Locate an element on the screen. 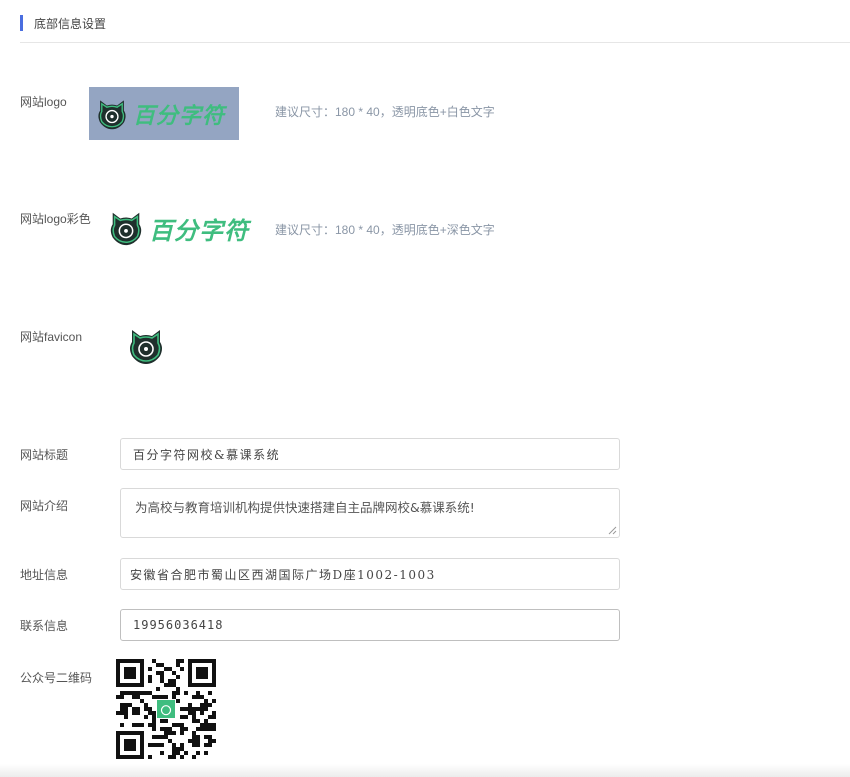 The image size is (850, 777). site-title-input: 百分字符网校&慕课系统 is located at coordinates (370, 454).